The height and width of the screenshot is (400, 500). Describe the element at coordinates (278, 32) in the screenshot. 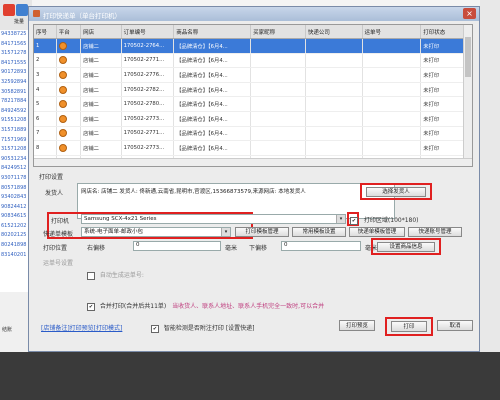

I see `column-header: 买家昵称` at that location.